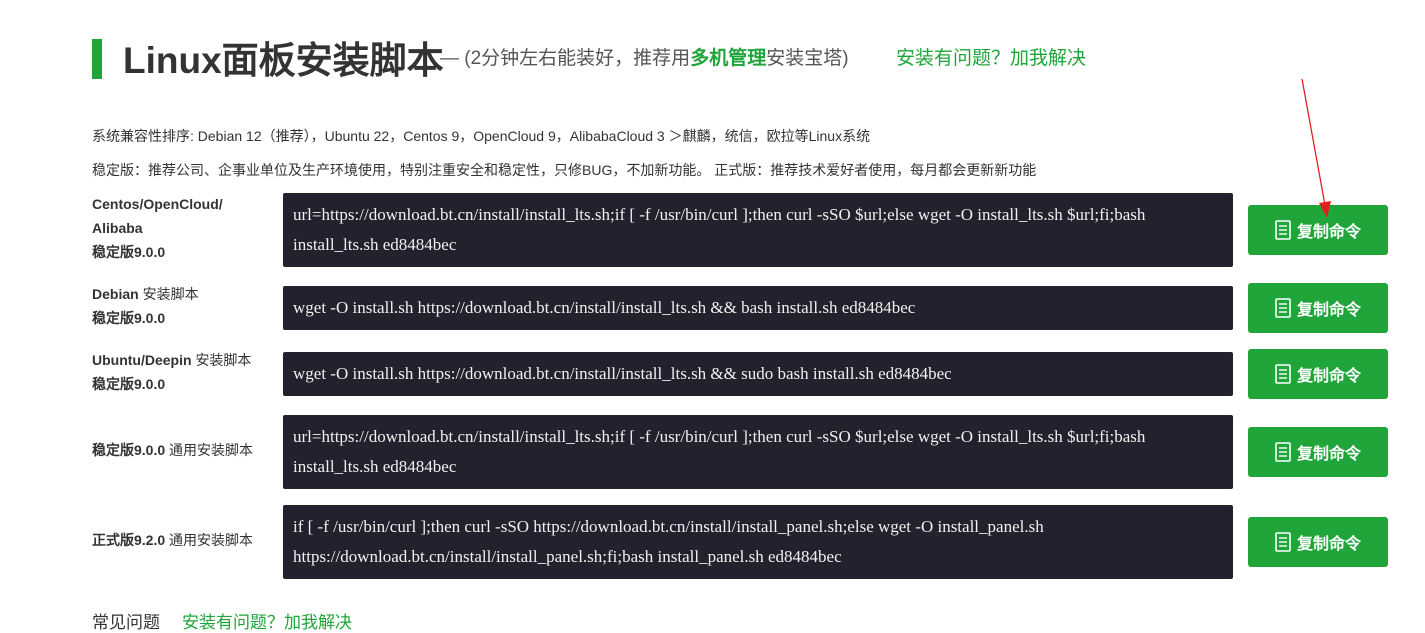  I want to click on copy-command-button-centos: 复制命令, so click(1318, 230).